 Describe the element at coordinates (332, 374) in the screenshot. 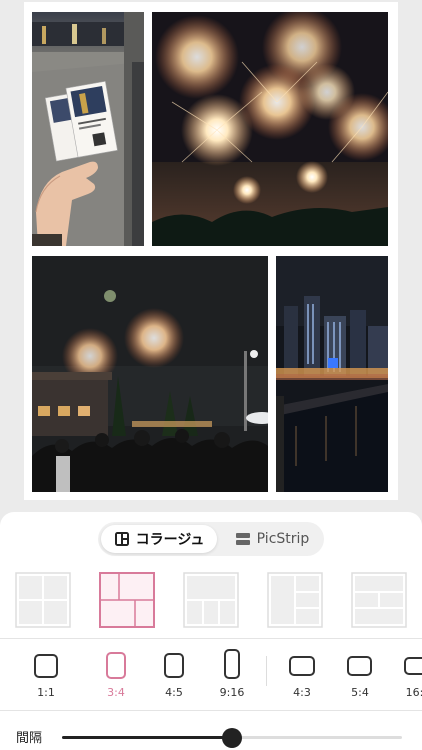

I see `collage-photo-night-city` at that location.